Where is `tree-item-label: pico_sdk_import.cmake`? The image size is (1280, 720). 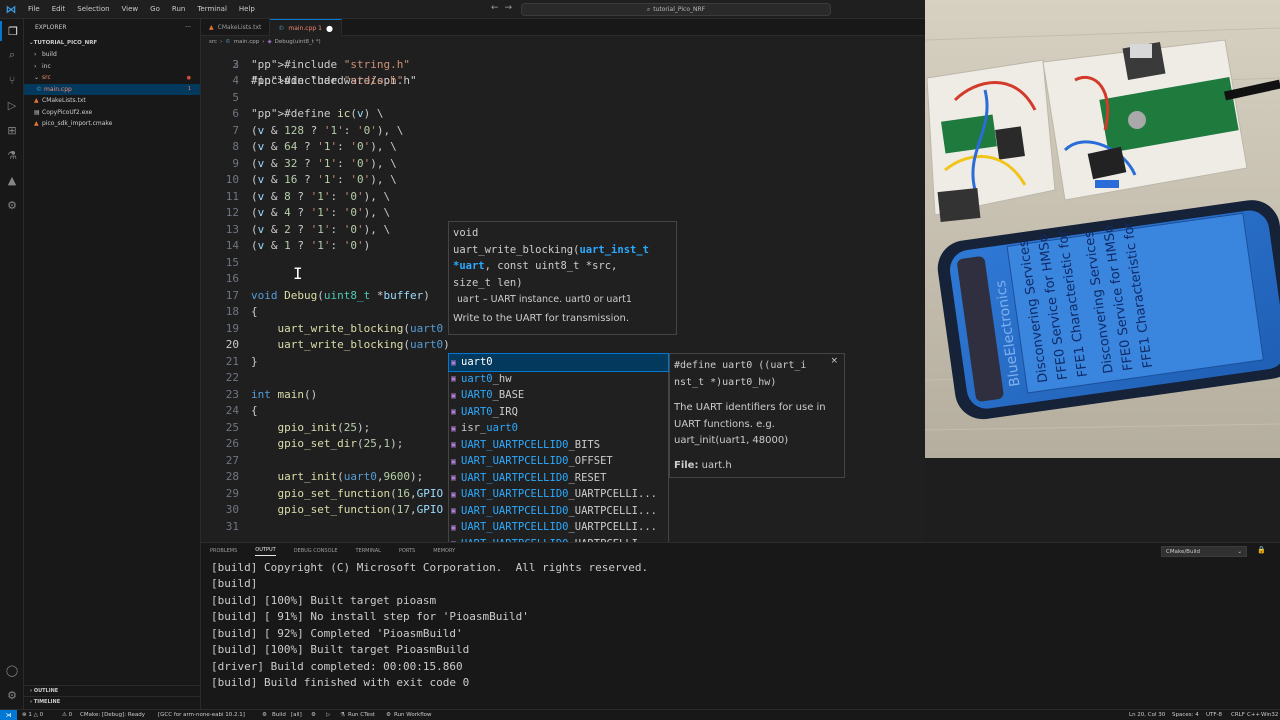 tree-item-label: pico_sdk_import.cmake is located at coordinates (77, 124).